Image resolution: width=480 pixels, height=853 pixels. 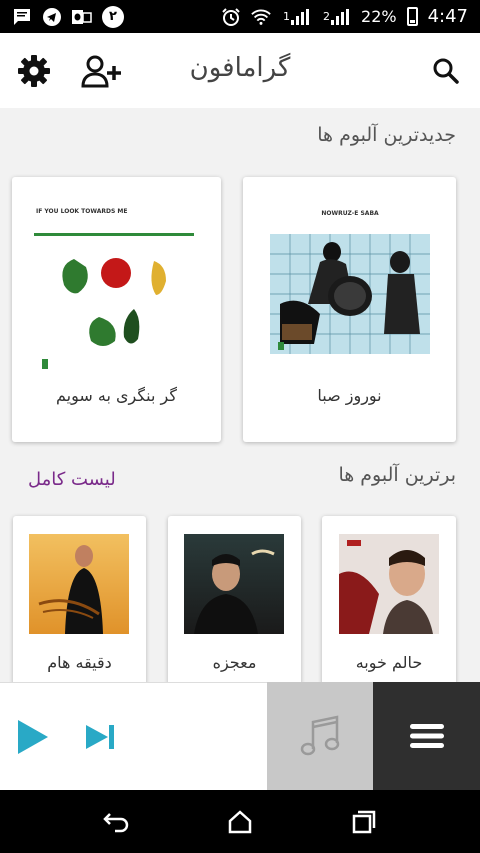 I want to click on player-controls, so click(x=133, y=736).